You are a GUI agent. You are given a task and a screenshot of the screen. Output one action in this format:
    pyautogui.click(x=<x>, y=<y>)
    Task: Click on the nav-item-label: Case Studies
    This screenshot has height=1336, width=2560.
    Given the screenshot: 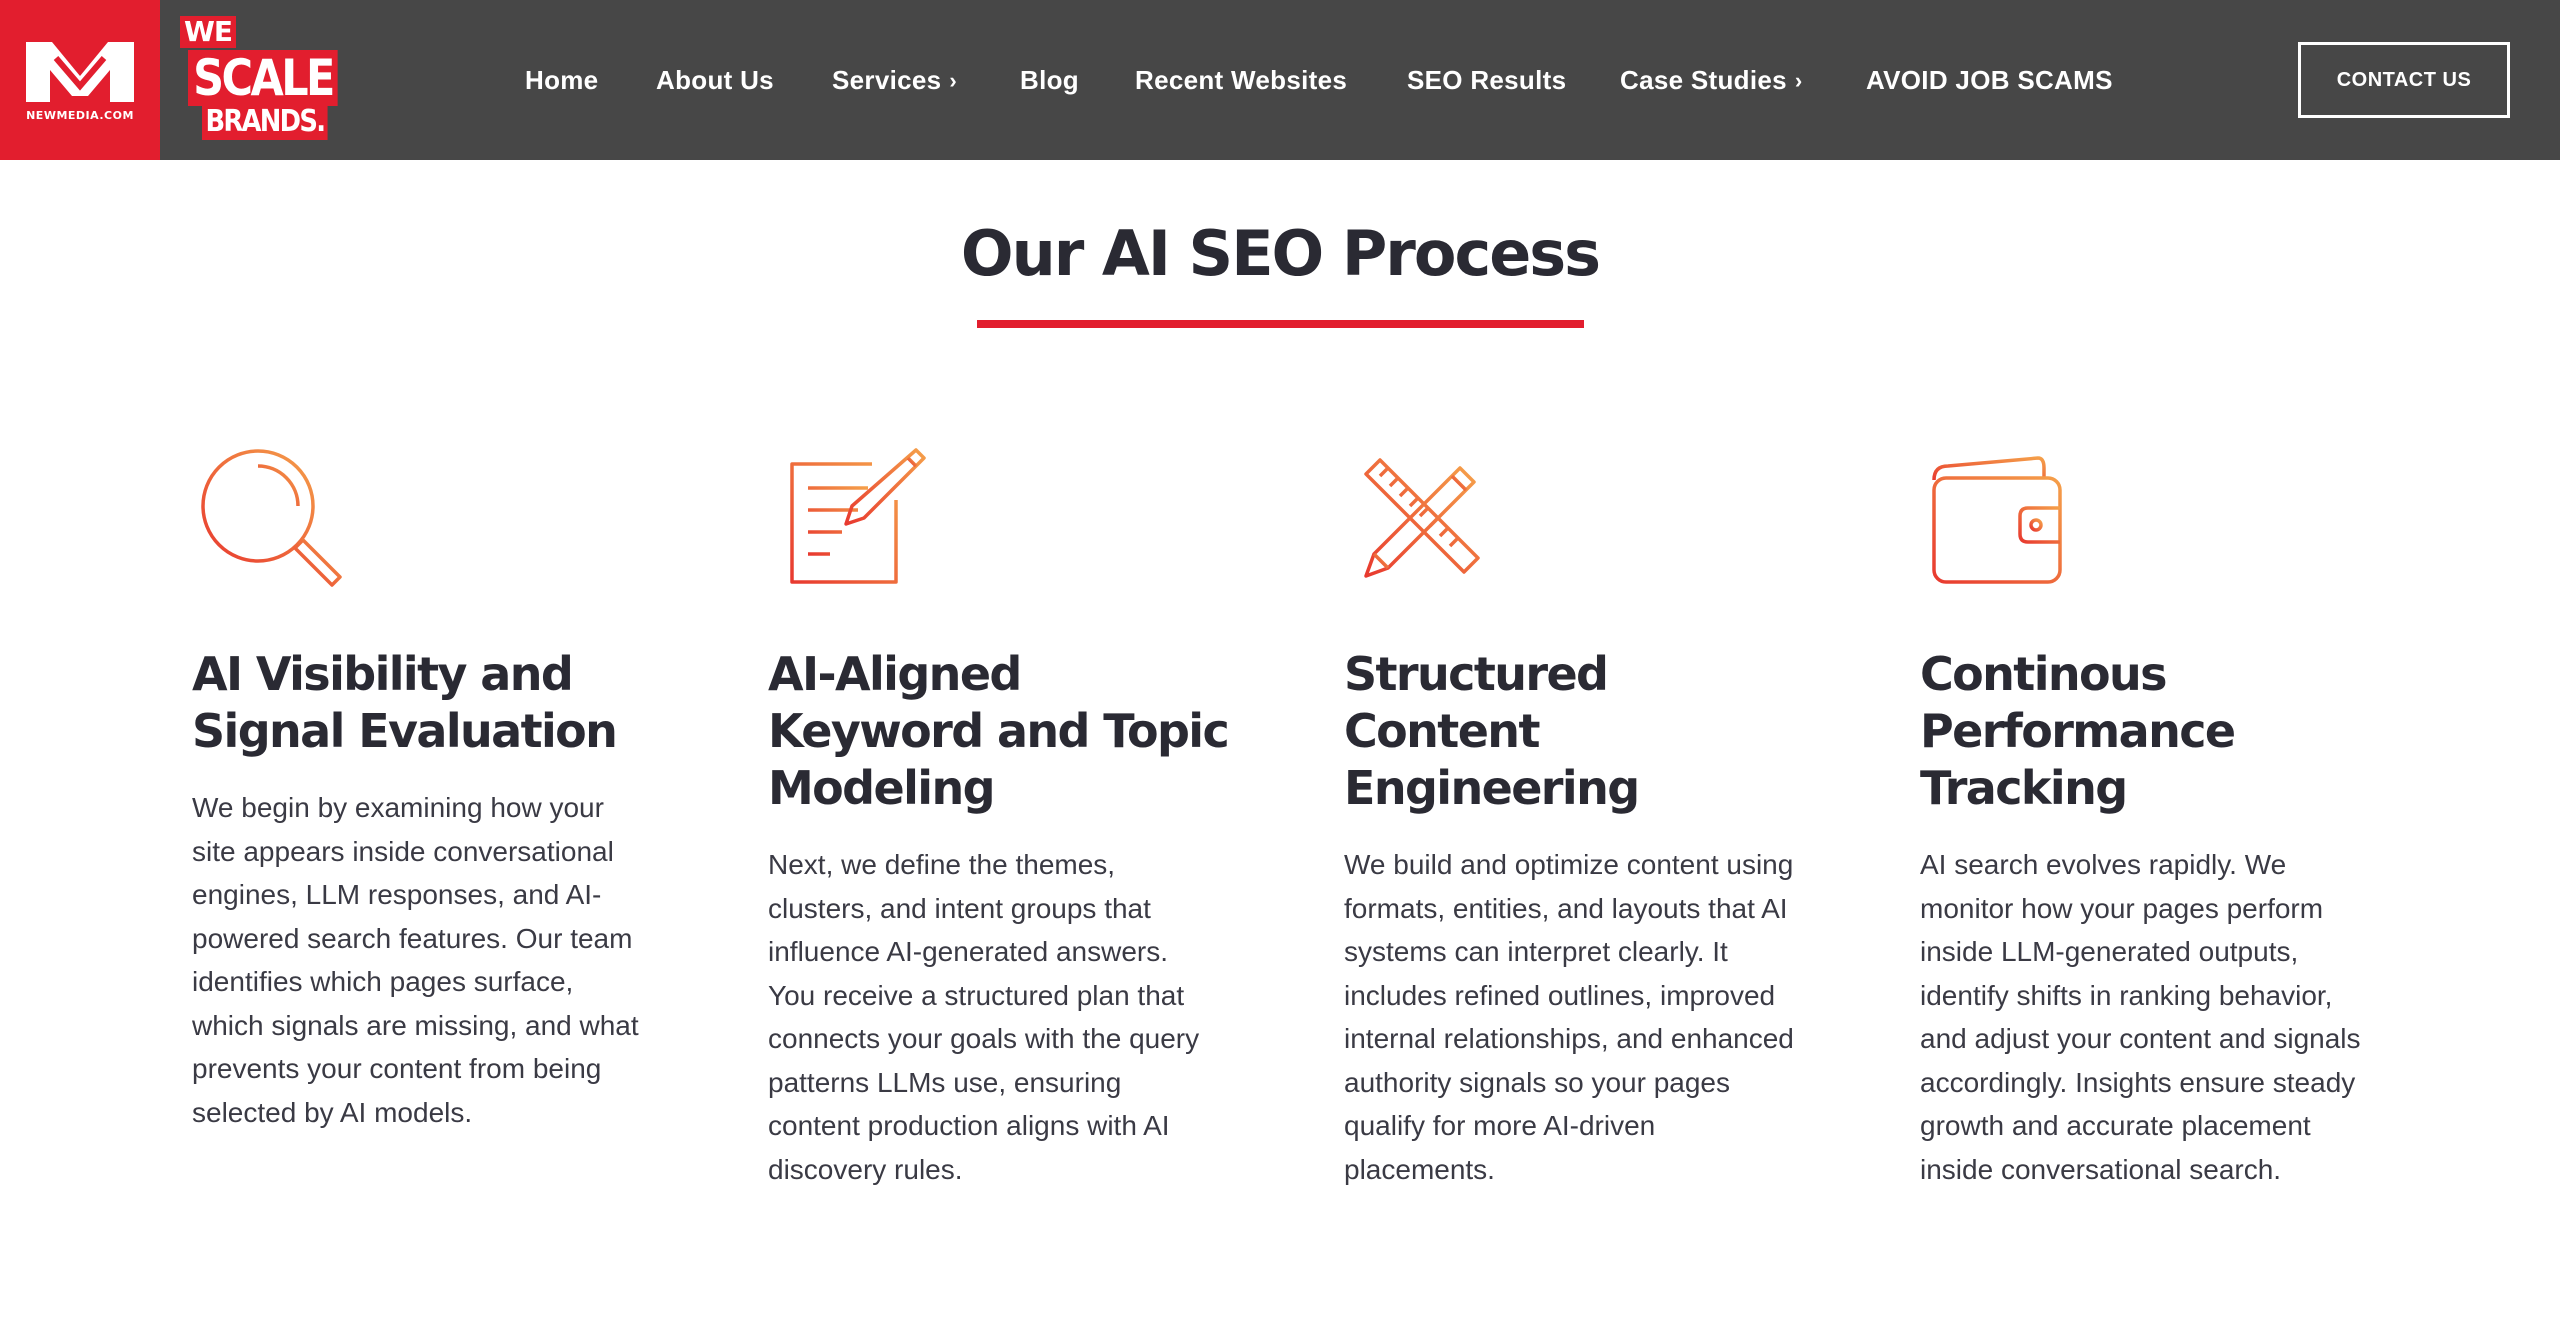 What is the action you would take?
    pyautogui.click(x=1703, y=80)
    